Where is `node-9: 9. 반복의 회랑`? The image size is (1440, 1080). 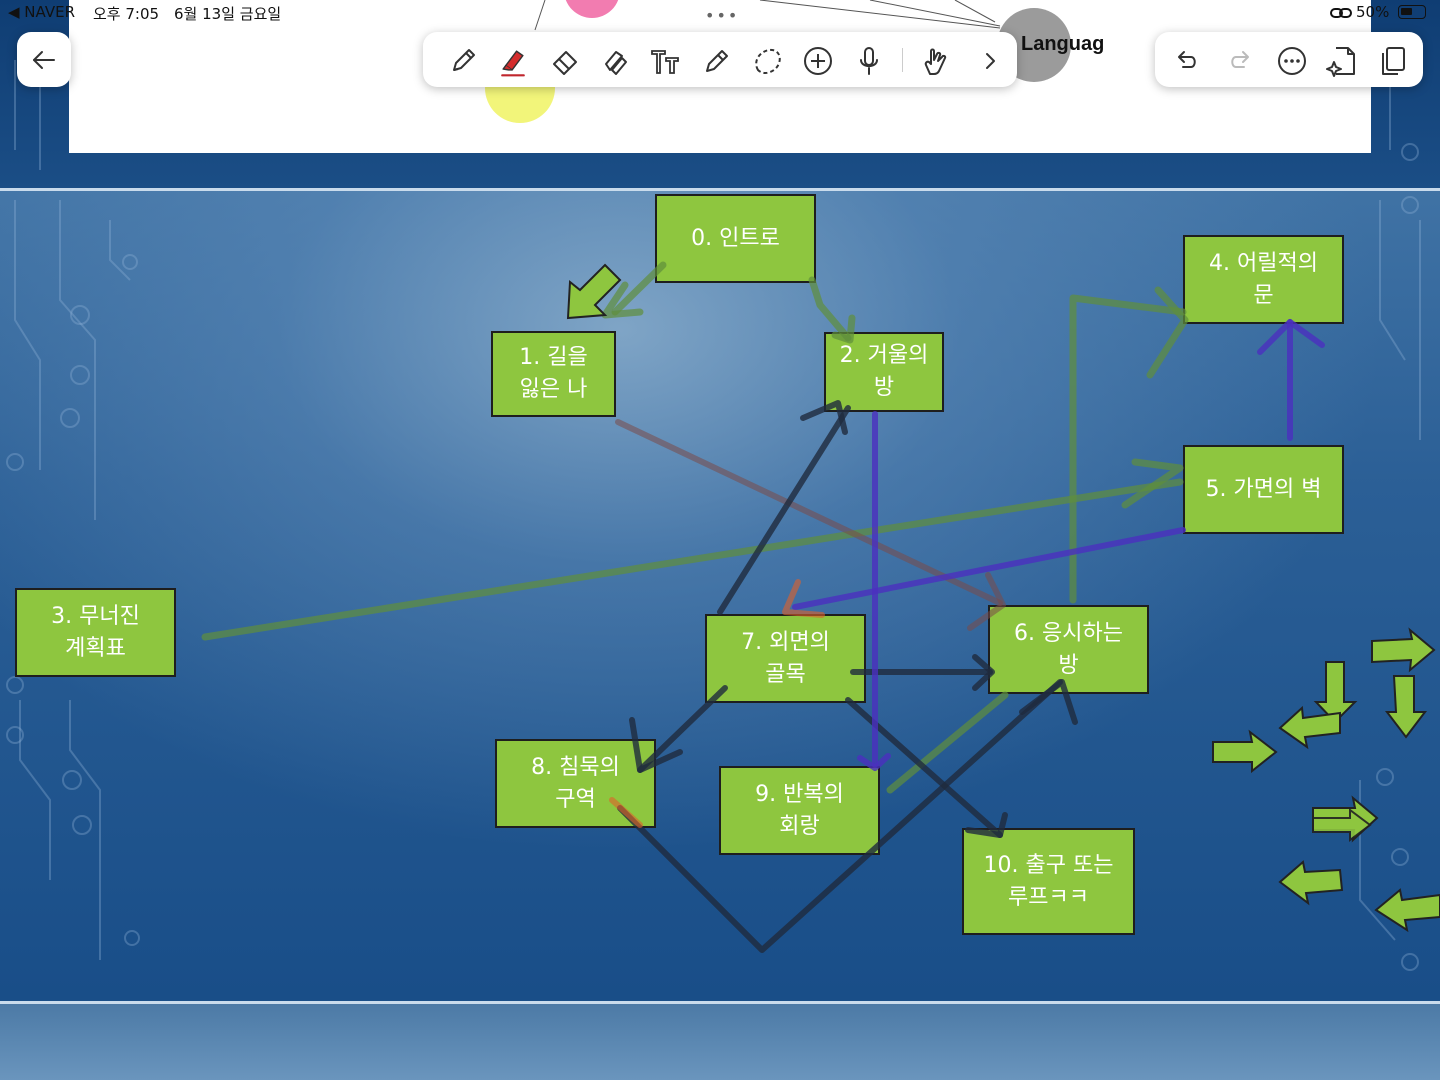
node-9: 9. 반복의 회랑 is located at coordinates (799, 810).